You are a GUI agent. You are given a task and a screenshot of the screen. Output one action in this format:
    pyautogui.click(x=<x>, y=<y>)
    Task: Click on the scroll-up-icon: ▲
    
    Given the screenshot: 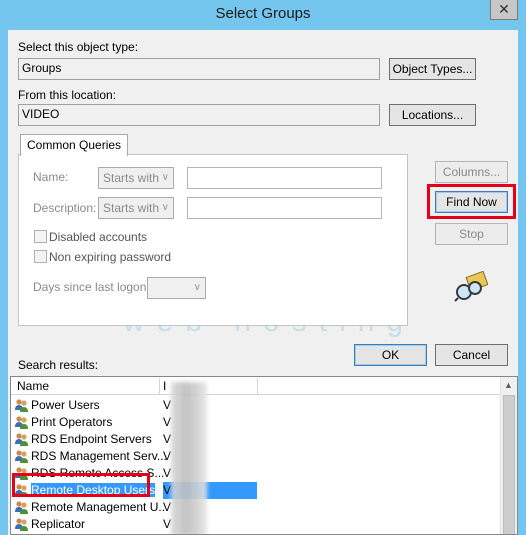 What is the action you would take?
    pyautogui.click(x=508, y=385)
    